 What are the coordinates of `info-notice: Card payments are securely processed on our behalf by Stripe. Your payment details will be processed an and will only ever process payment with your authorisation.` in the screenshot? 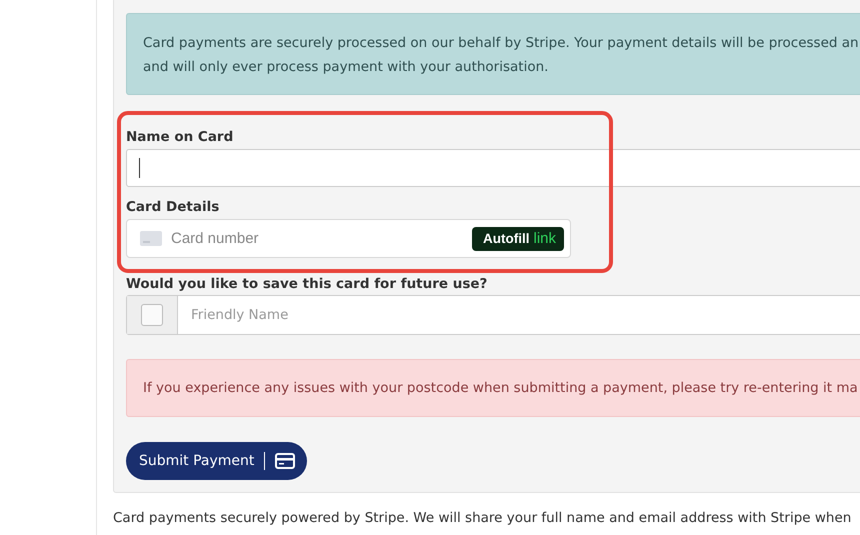 It's located at (493, 54).